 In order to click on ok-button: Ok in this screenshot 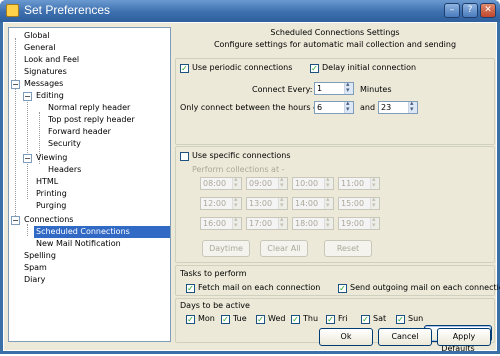, I will do `click(346, 337)`.